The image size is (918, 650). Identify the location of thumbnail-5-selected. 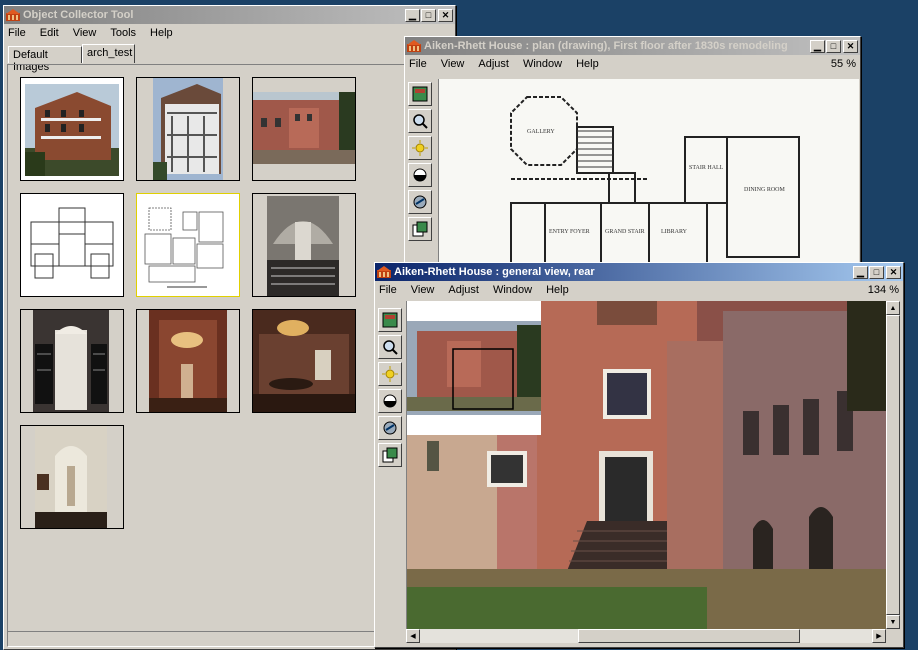
(188, 245).